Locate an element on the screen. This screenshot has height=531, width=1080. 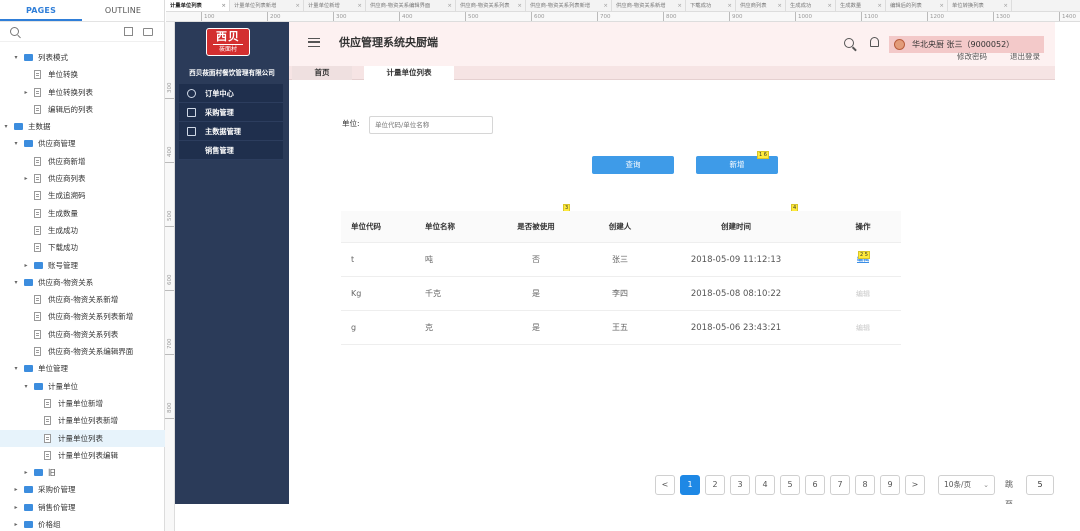
tree-item: ▾ 计量单位 is located at coordinates (82, 386).